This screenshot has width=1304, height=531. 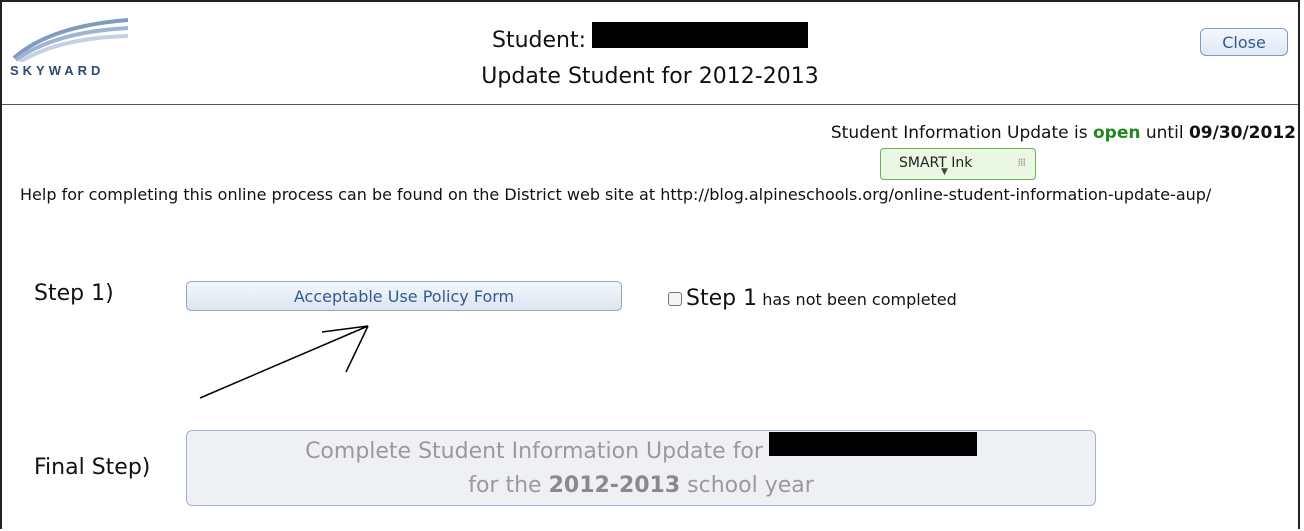 I want to click on final-line2-prefix: for the, so click(x=505, y=485).